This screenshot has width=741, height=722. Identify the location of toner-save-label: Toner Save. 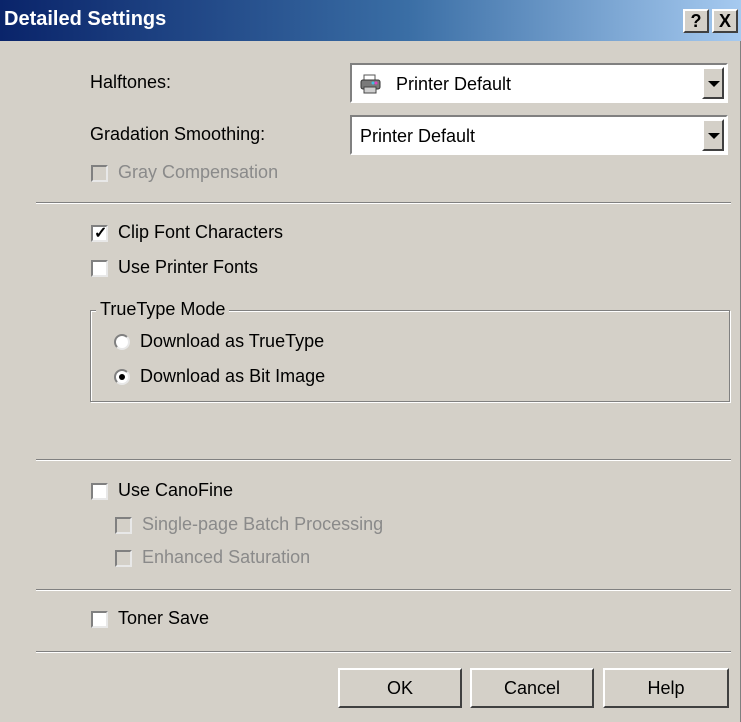
(164, 618).